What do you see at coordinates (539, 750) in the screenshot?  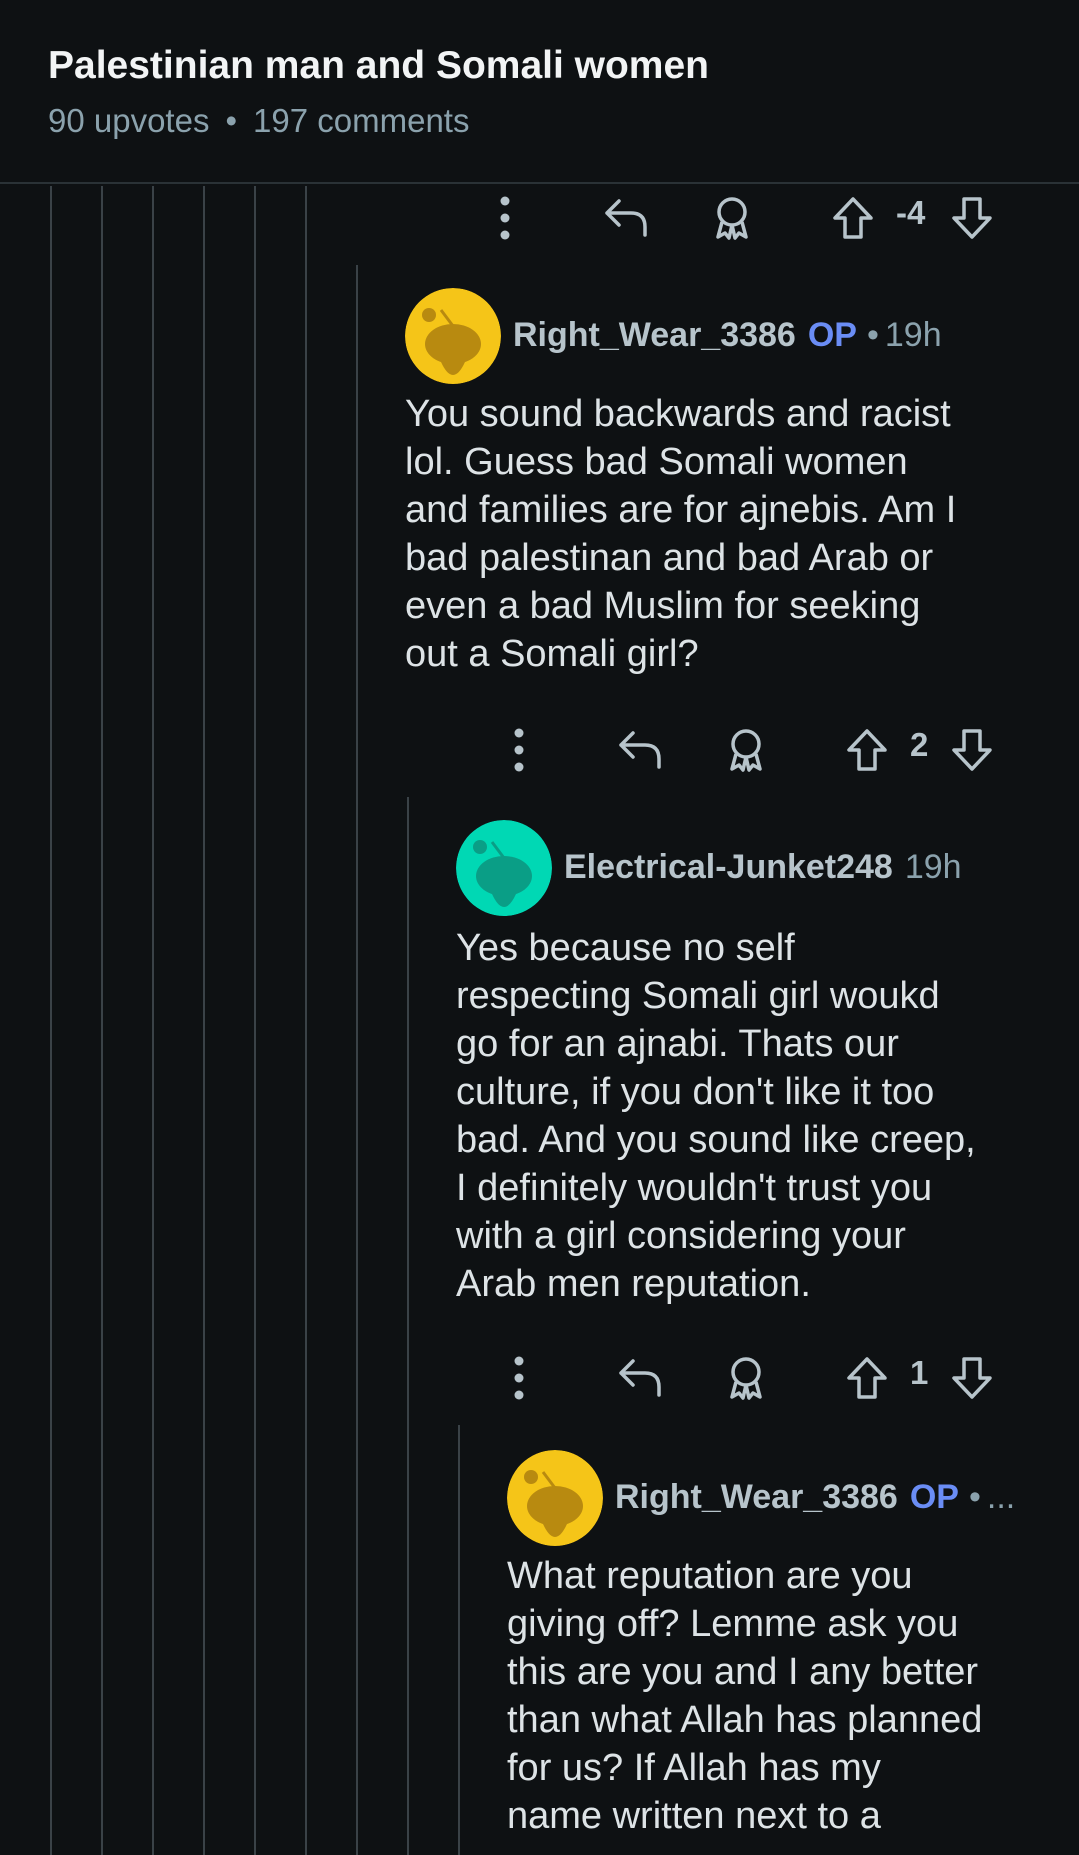 I see `comment-action-bar: 2` at bounding box center [539, 750].